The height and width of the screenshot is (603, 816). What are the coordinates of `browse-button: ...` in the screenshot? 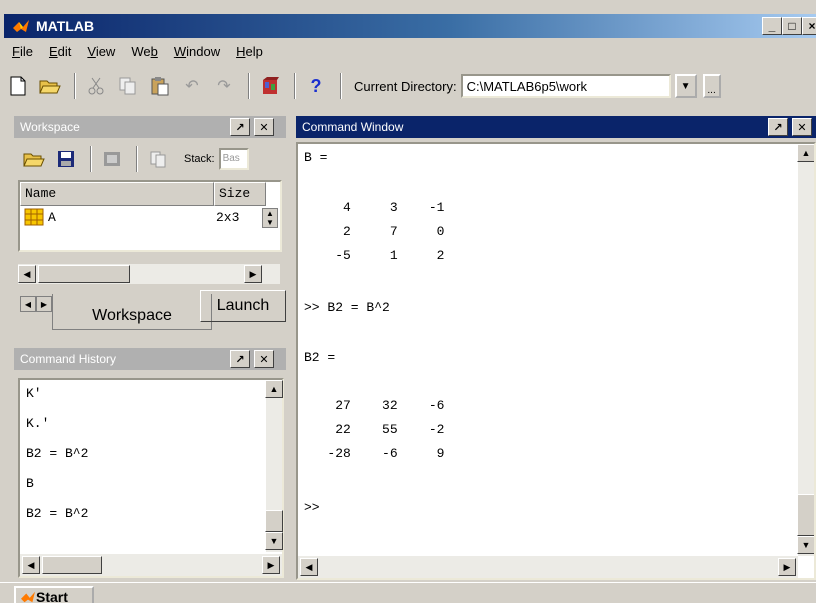 It's located at (711, 86).